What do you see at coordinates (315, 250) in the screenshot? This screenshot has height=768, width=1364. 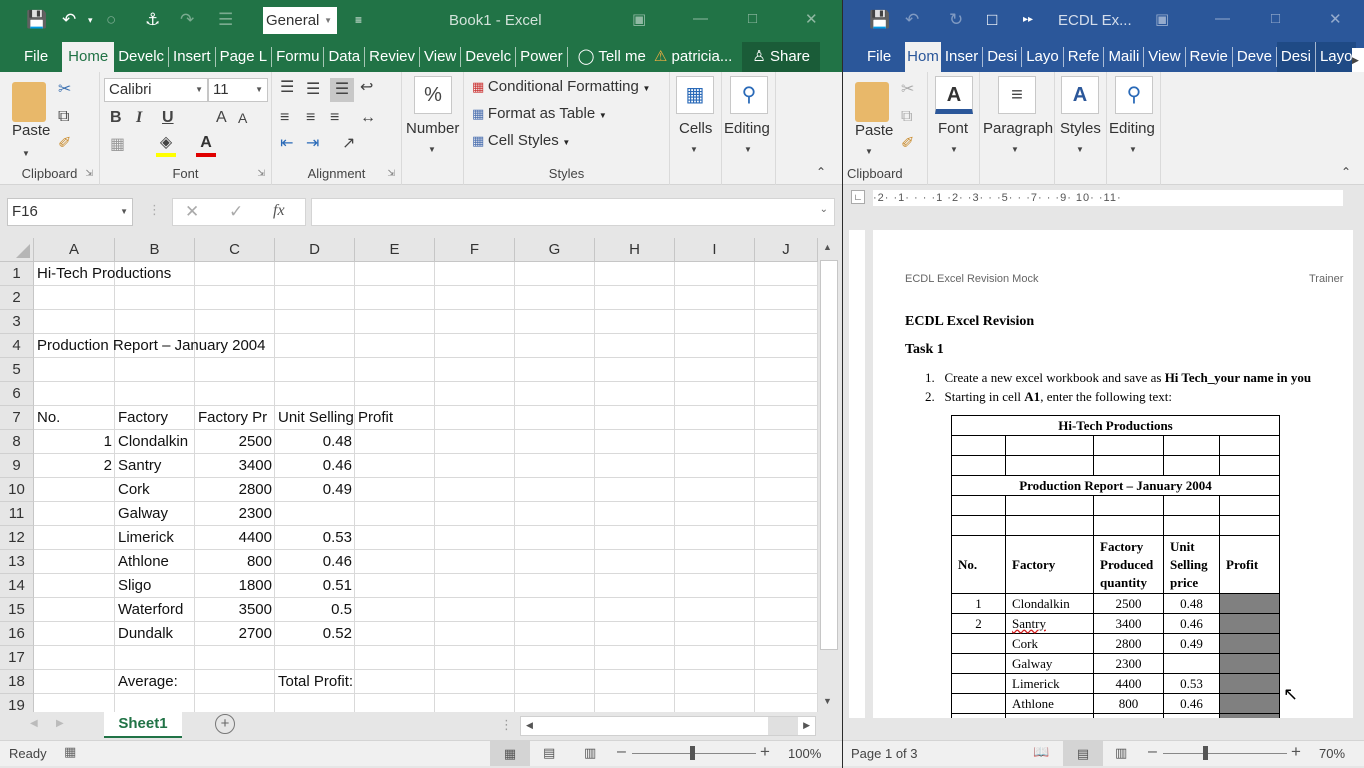 I see `column-header: D` at bounding box center [315, 250].